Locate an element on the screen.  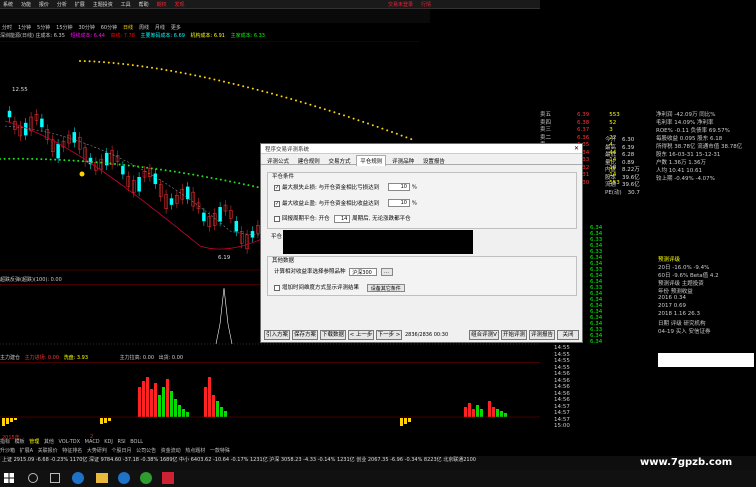
tf-1m: 1分钟 is located at coordinates (24, 27).